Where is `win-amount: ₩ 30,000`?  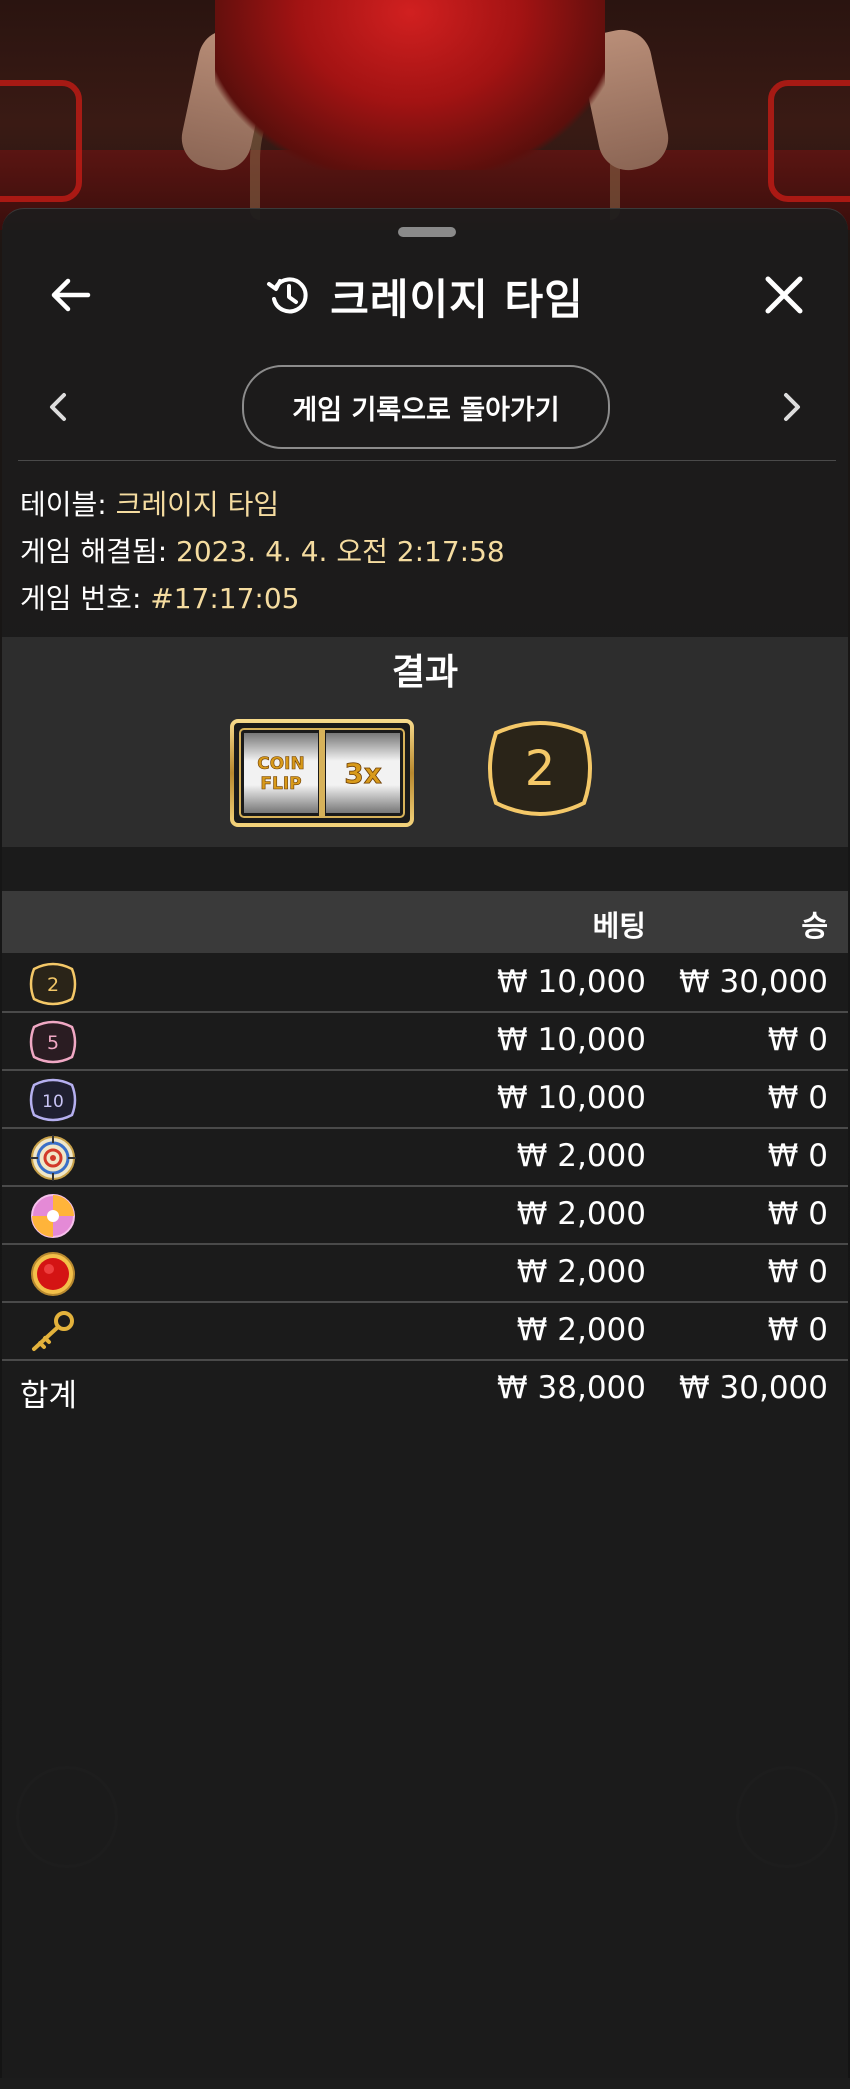
win-amount: ₩ 30,000 is located at coordinates (753, 982).